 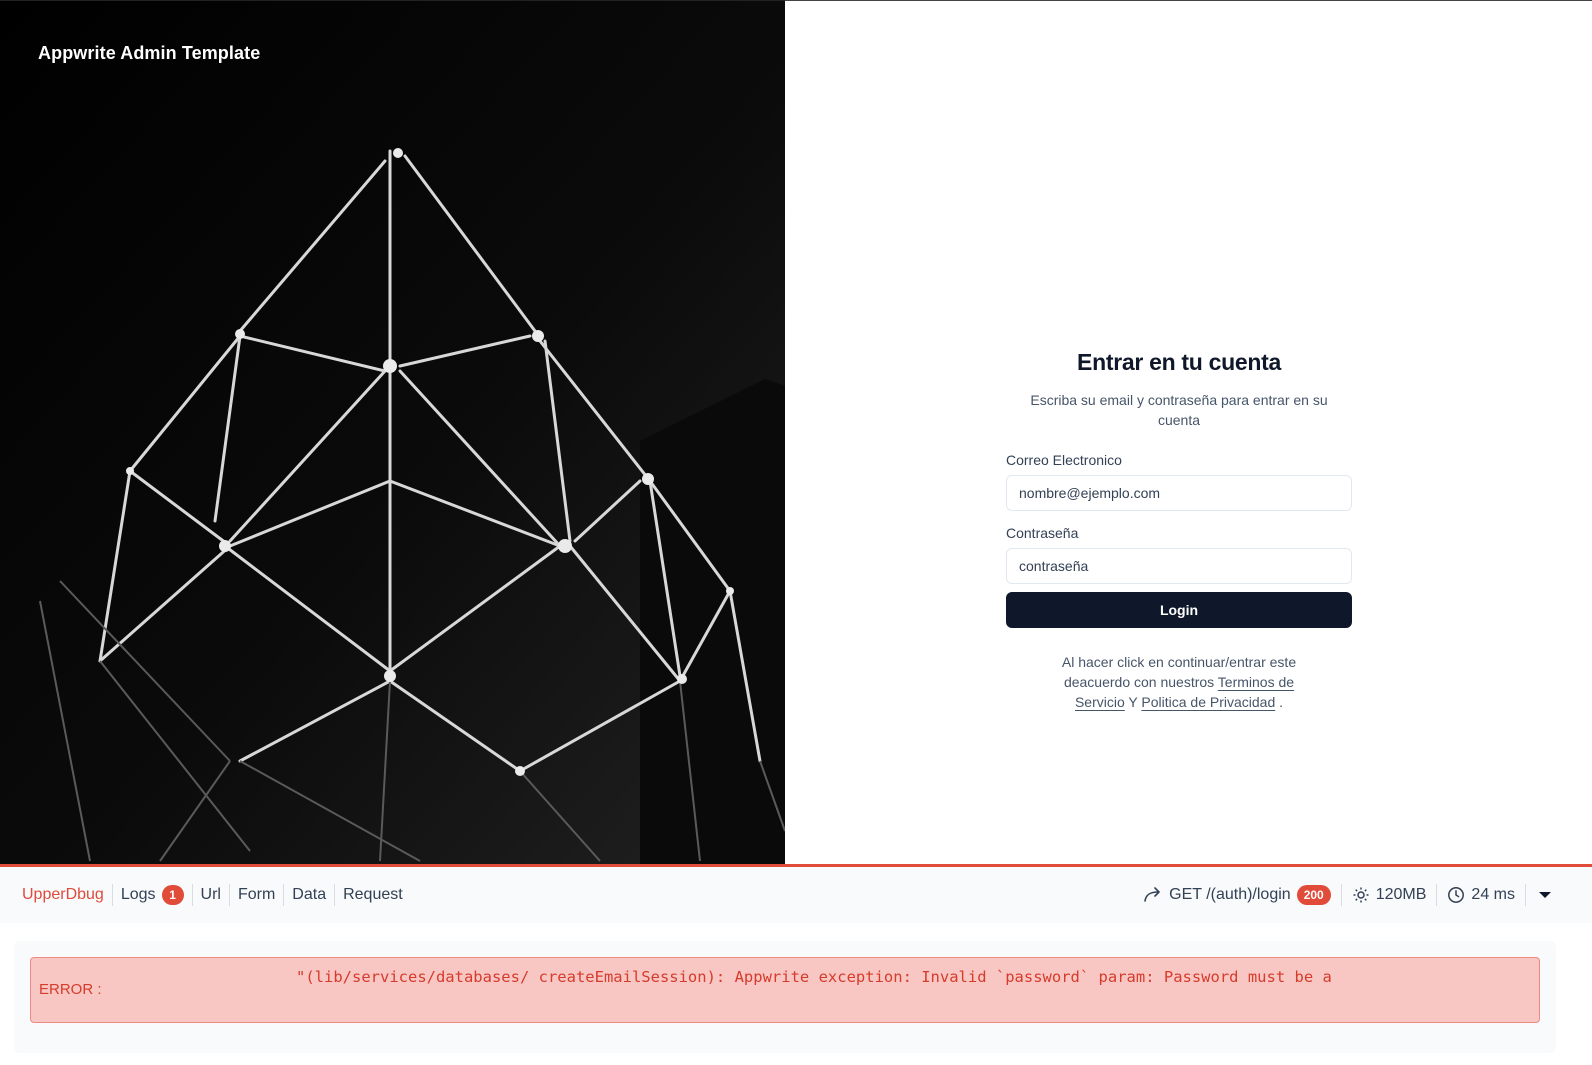 I want to click on tab-request: Request, so click(x=372, y=895).